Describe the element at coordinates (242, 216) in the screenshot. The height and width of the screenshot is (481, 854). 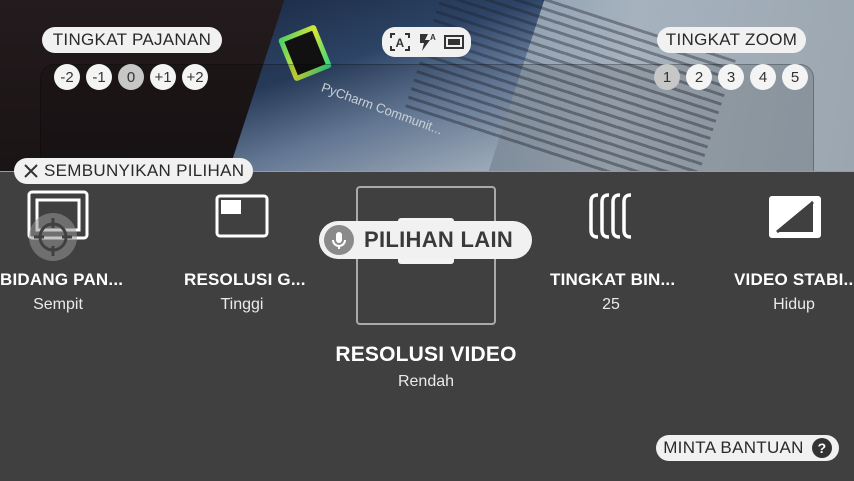
I see `image-resolution-icon` at that location.